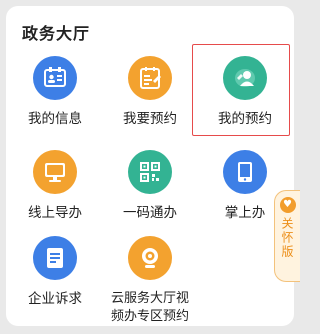  I want to click on document-list-icon, so click(55, 258).